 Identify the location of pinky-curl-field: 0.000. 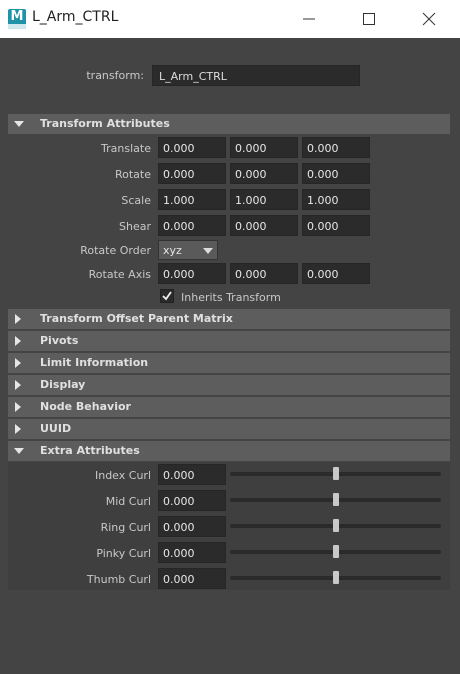
(192, 552).